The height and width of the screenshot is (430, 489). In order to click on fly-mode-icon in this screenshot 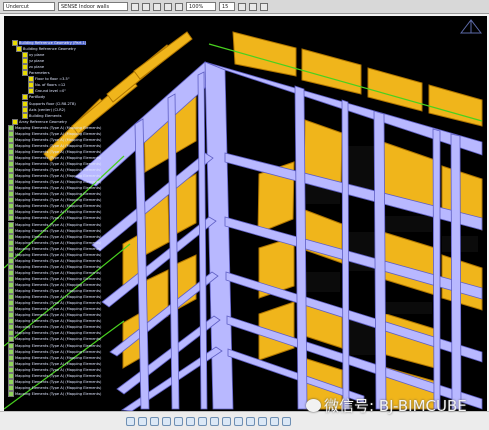, I will do `click(130, 421)`.